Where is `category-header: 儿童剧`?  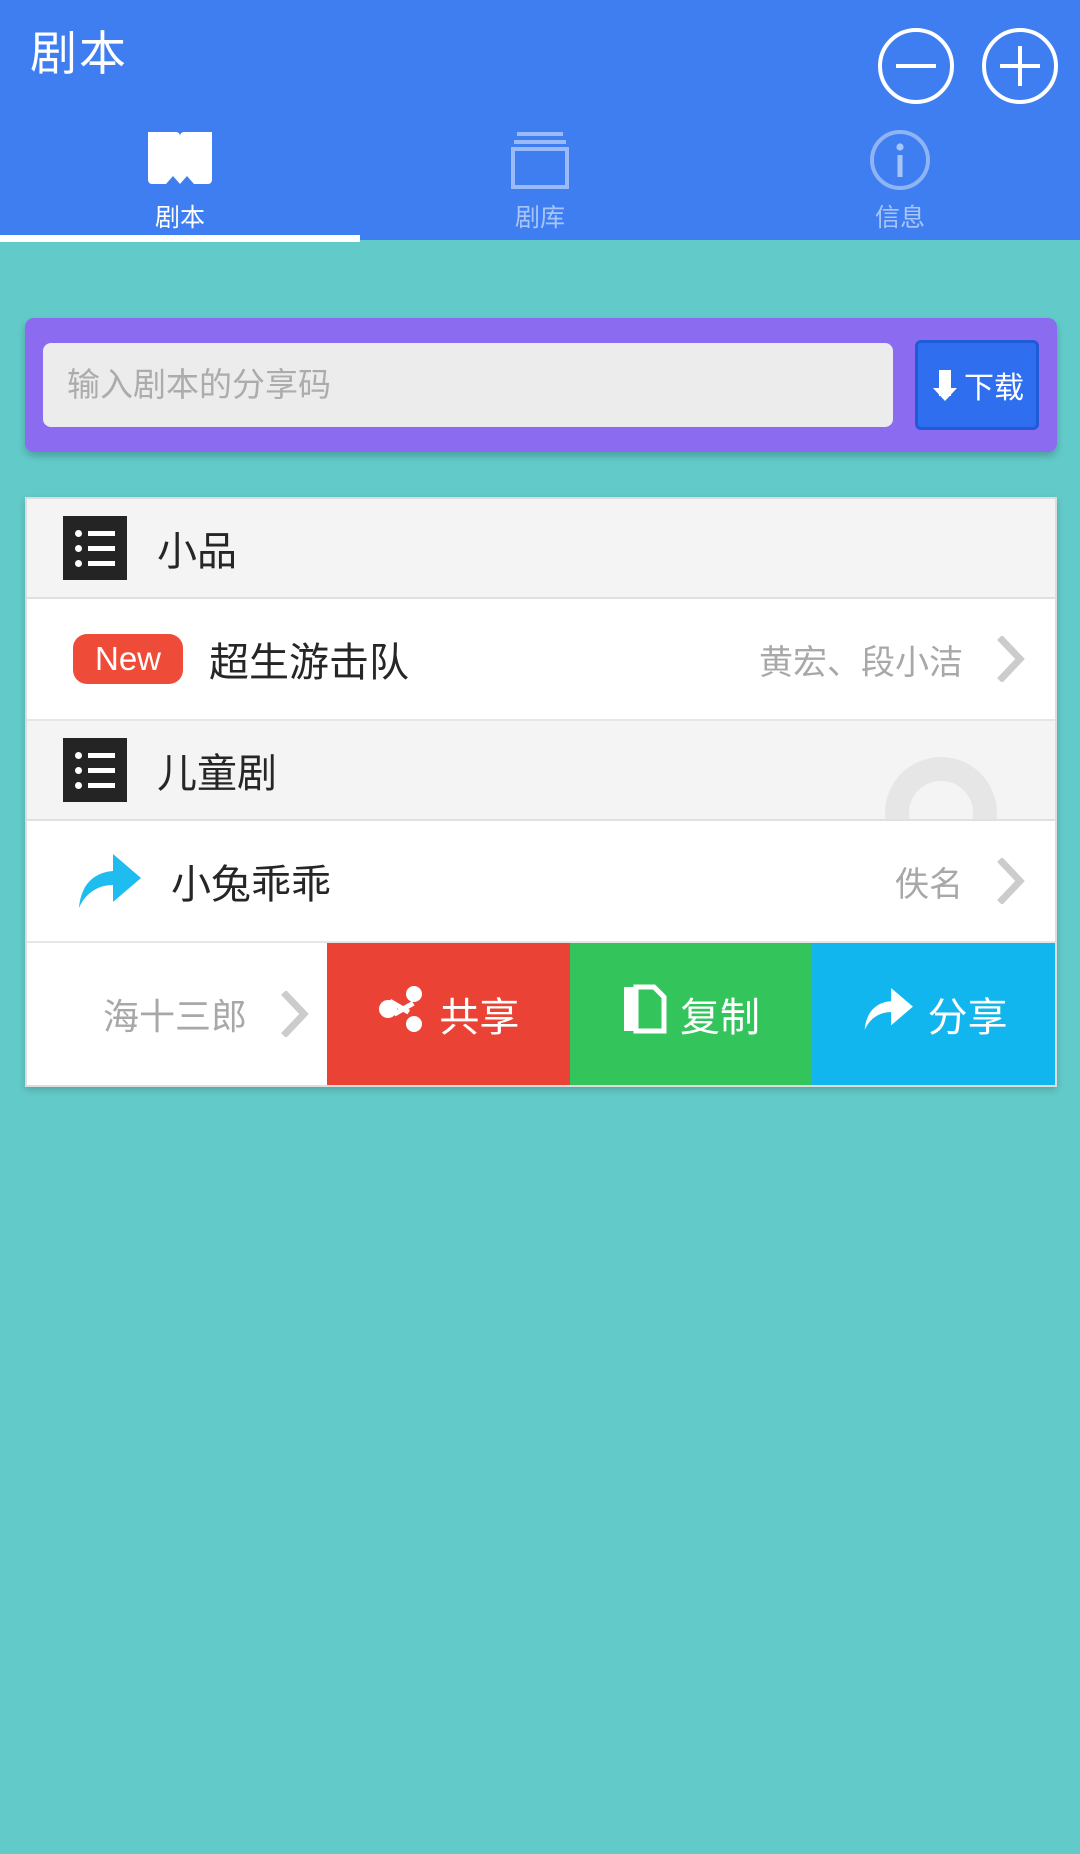
category-header: 儿童剧 is located at coordinates (541, 771).